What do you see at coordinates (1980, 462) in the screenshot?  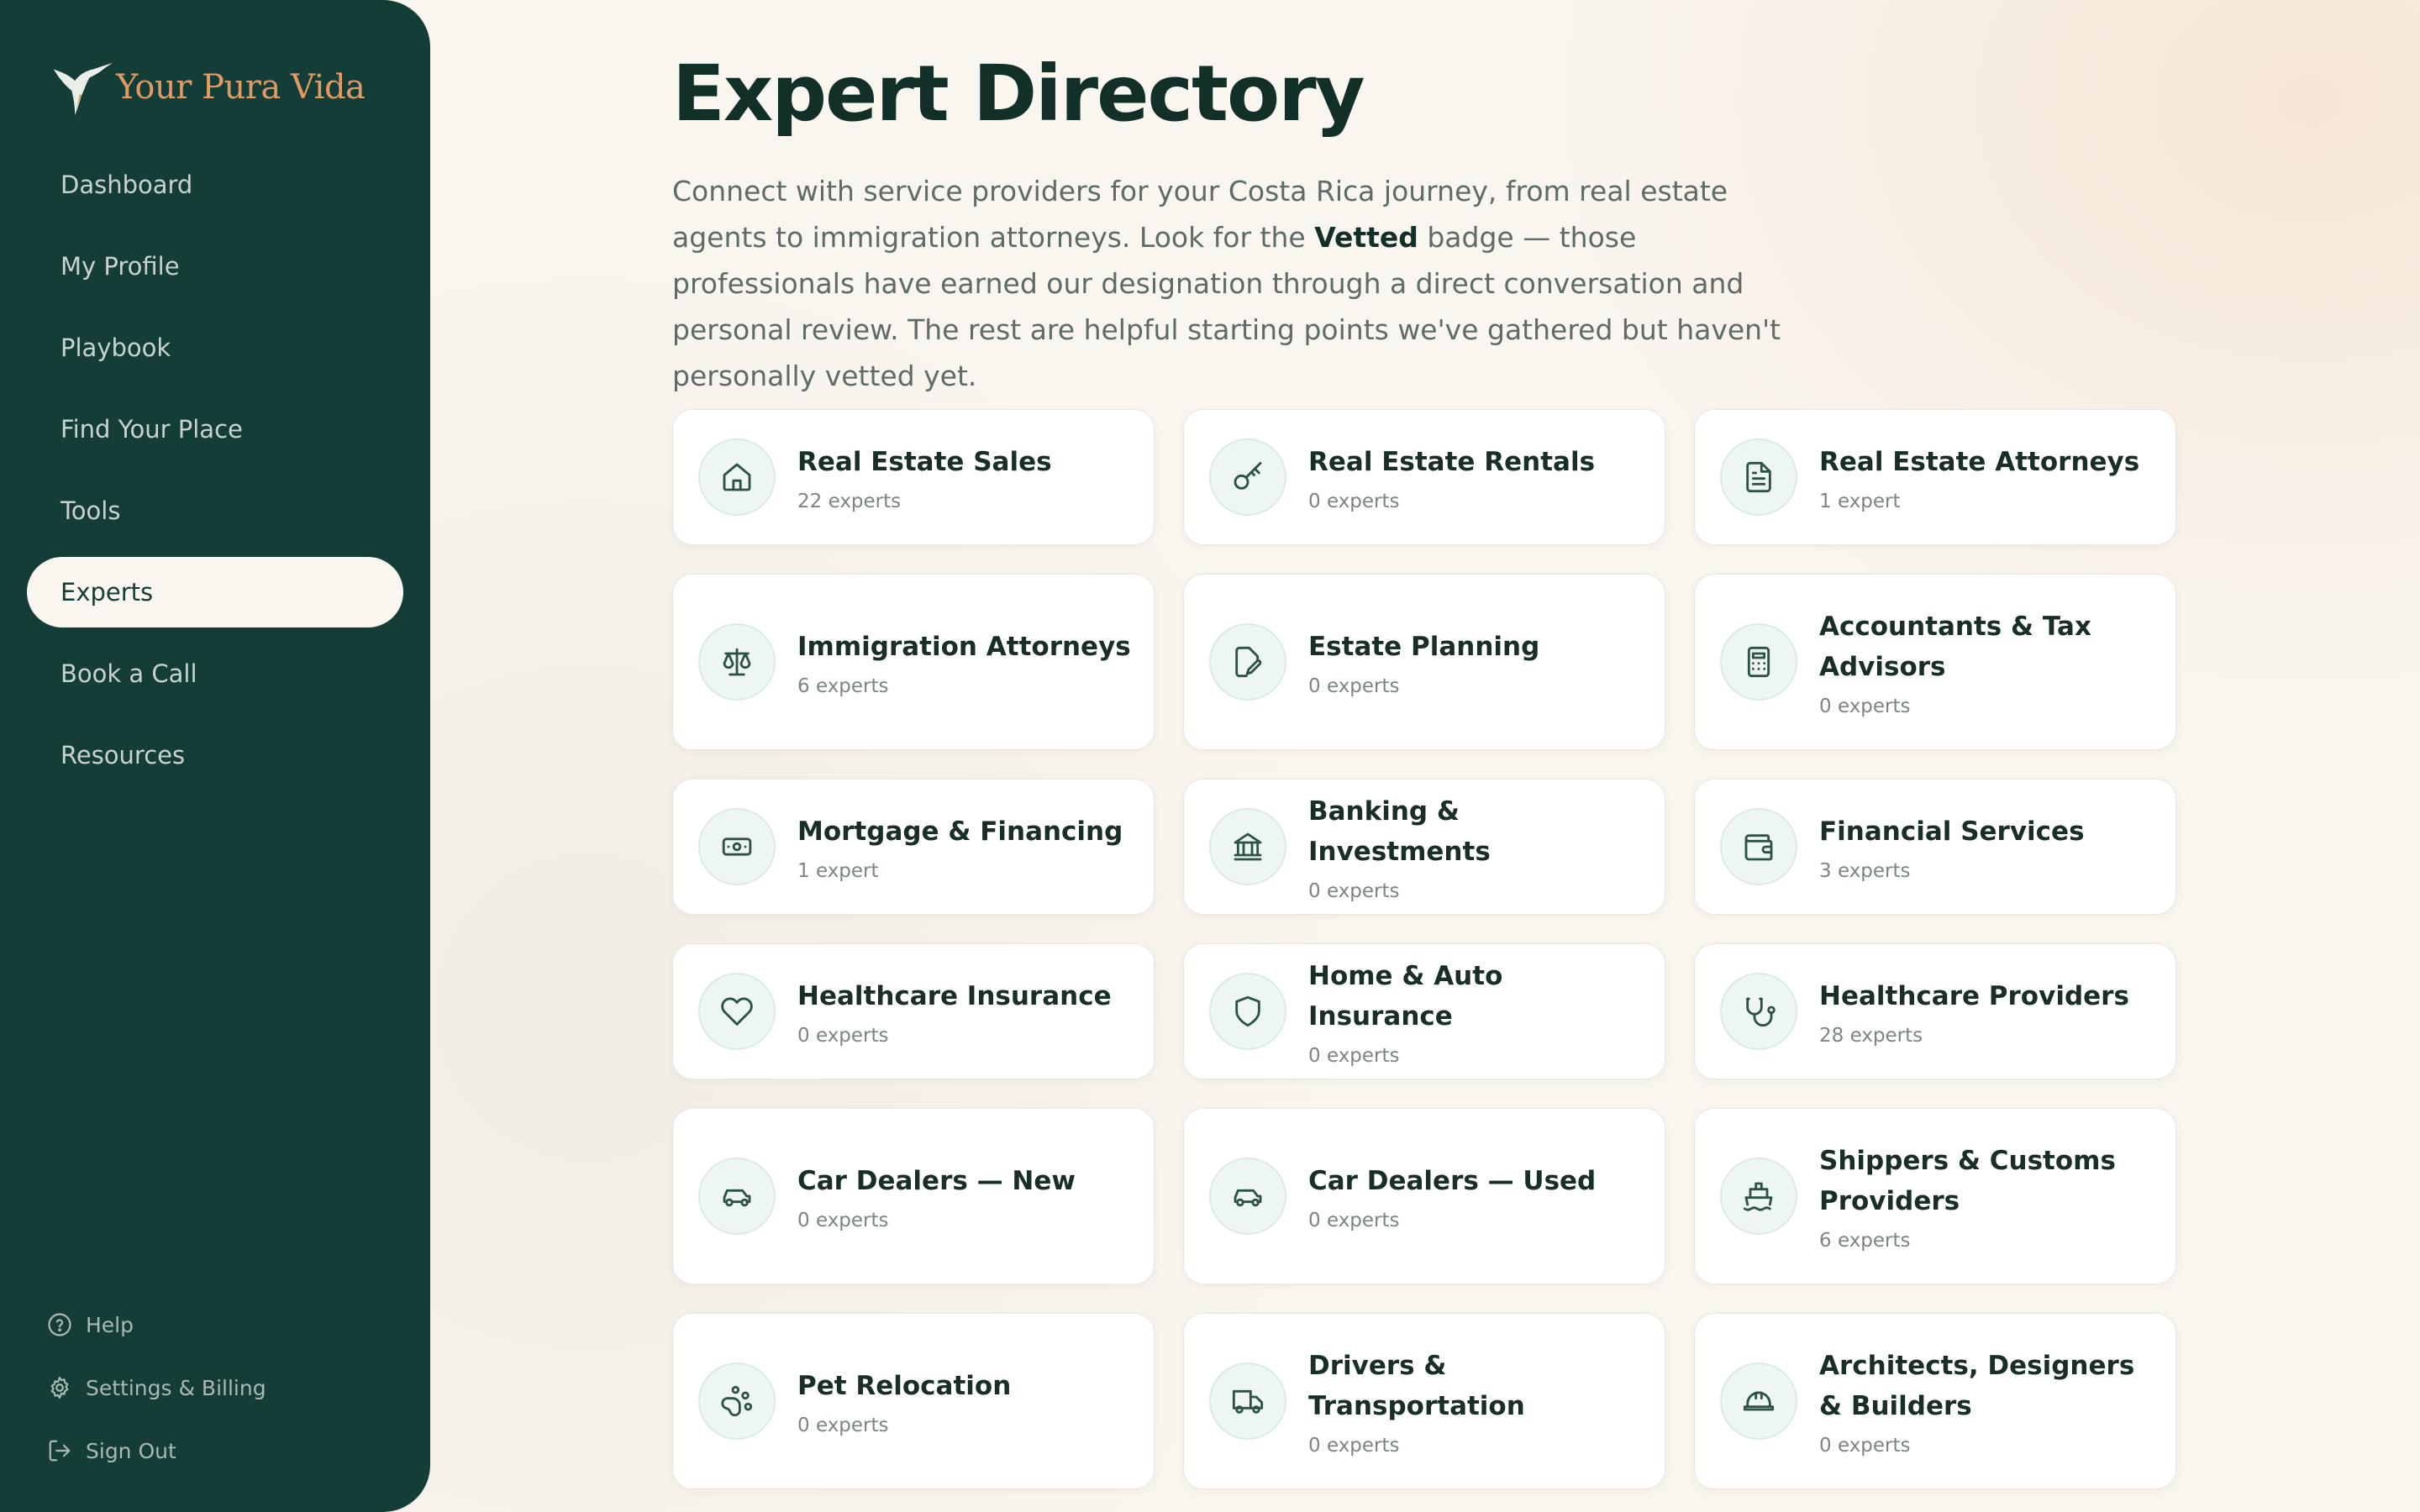 I see `category-title: Real Estate Attorneys` at bounding box center [1980, 462].